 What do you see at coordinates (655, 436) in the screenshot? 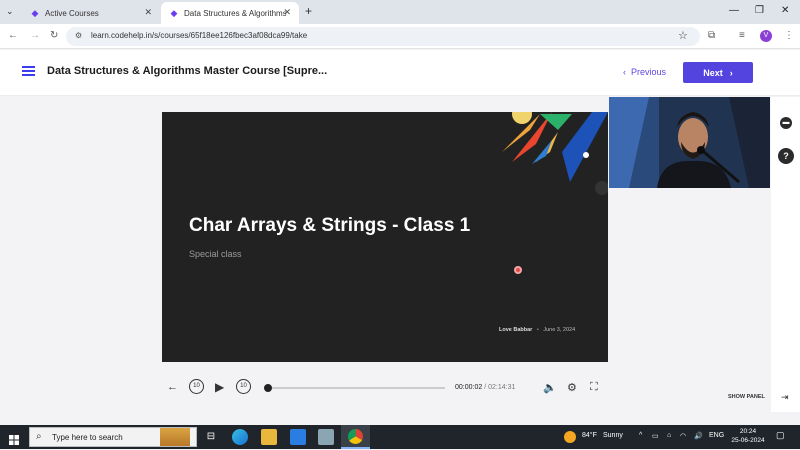
I see `battery-icon: ▭` at bounding box center [655, 436].